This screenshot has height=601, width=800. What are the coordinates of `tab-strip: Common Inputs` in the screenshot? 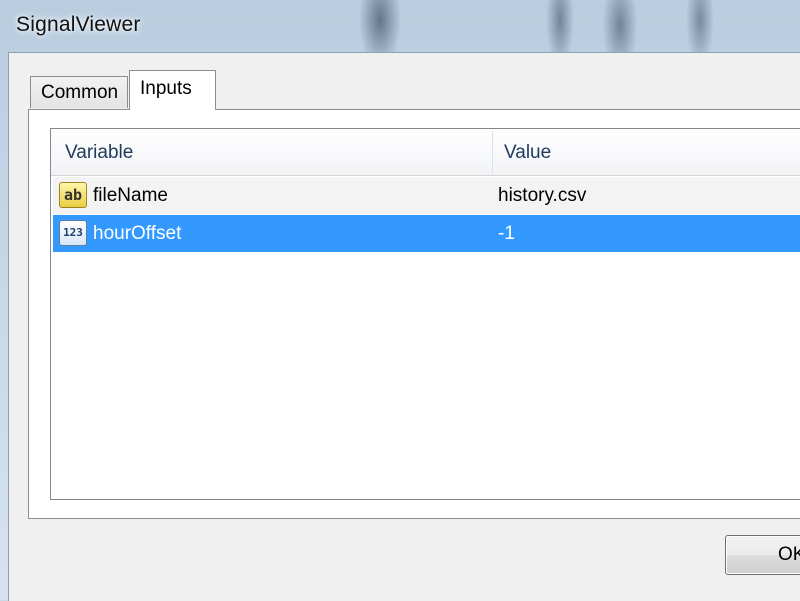 It's located at (230, 90).